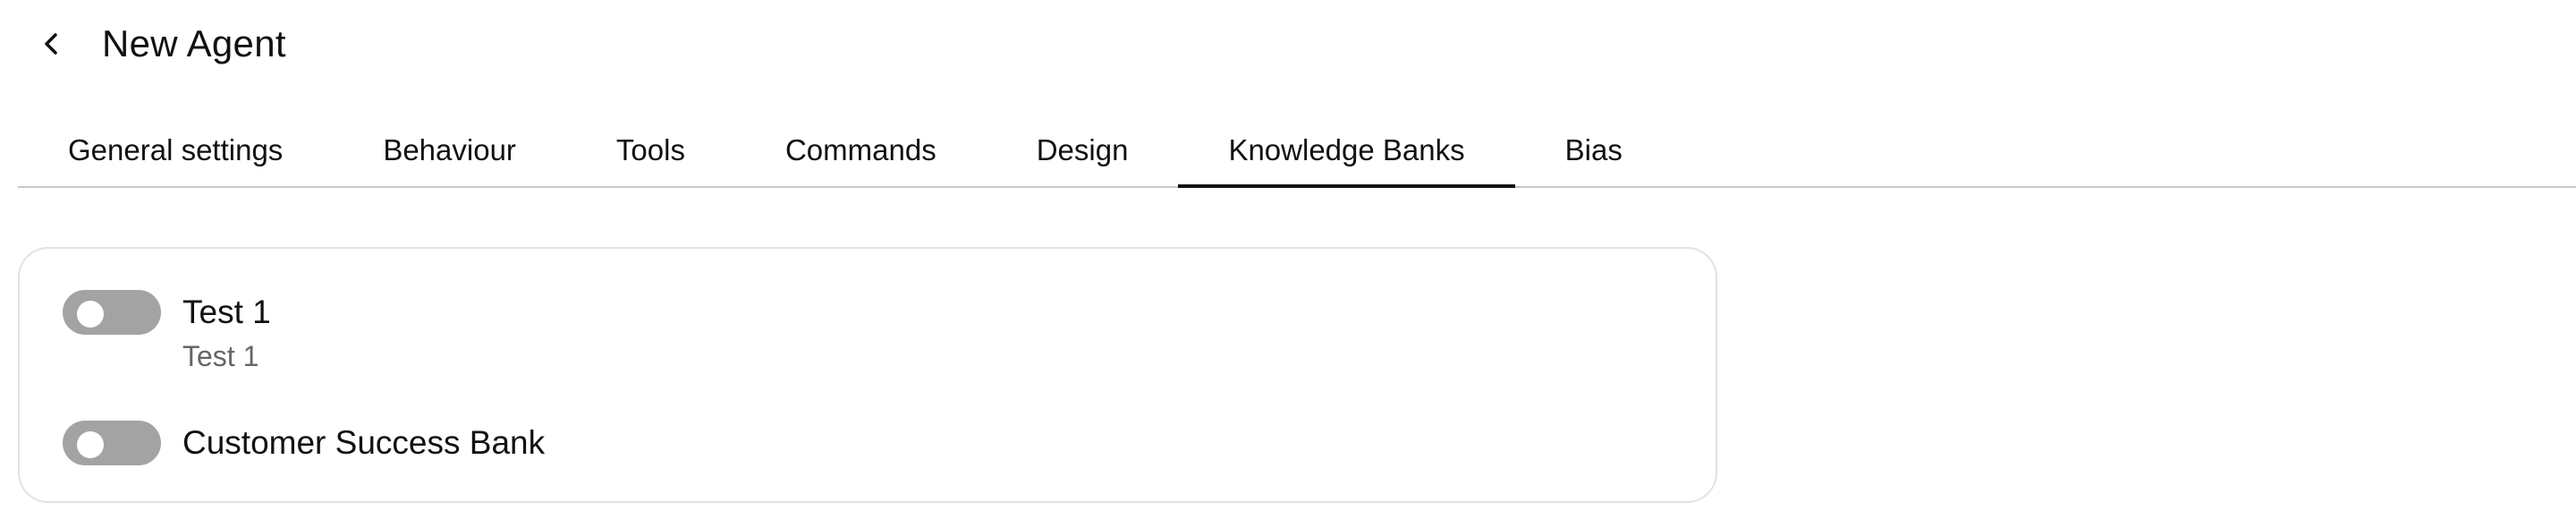  Describe the element at coordinates (194, 43) in the screenshot. I see `page-title: New Agent` at that location.